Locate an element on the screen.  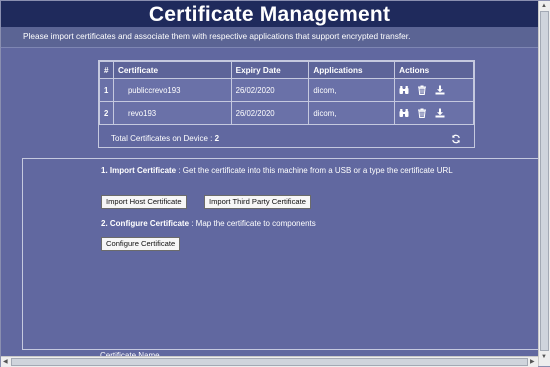
refresh-icon is located at coordinates (456, 137).